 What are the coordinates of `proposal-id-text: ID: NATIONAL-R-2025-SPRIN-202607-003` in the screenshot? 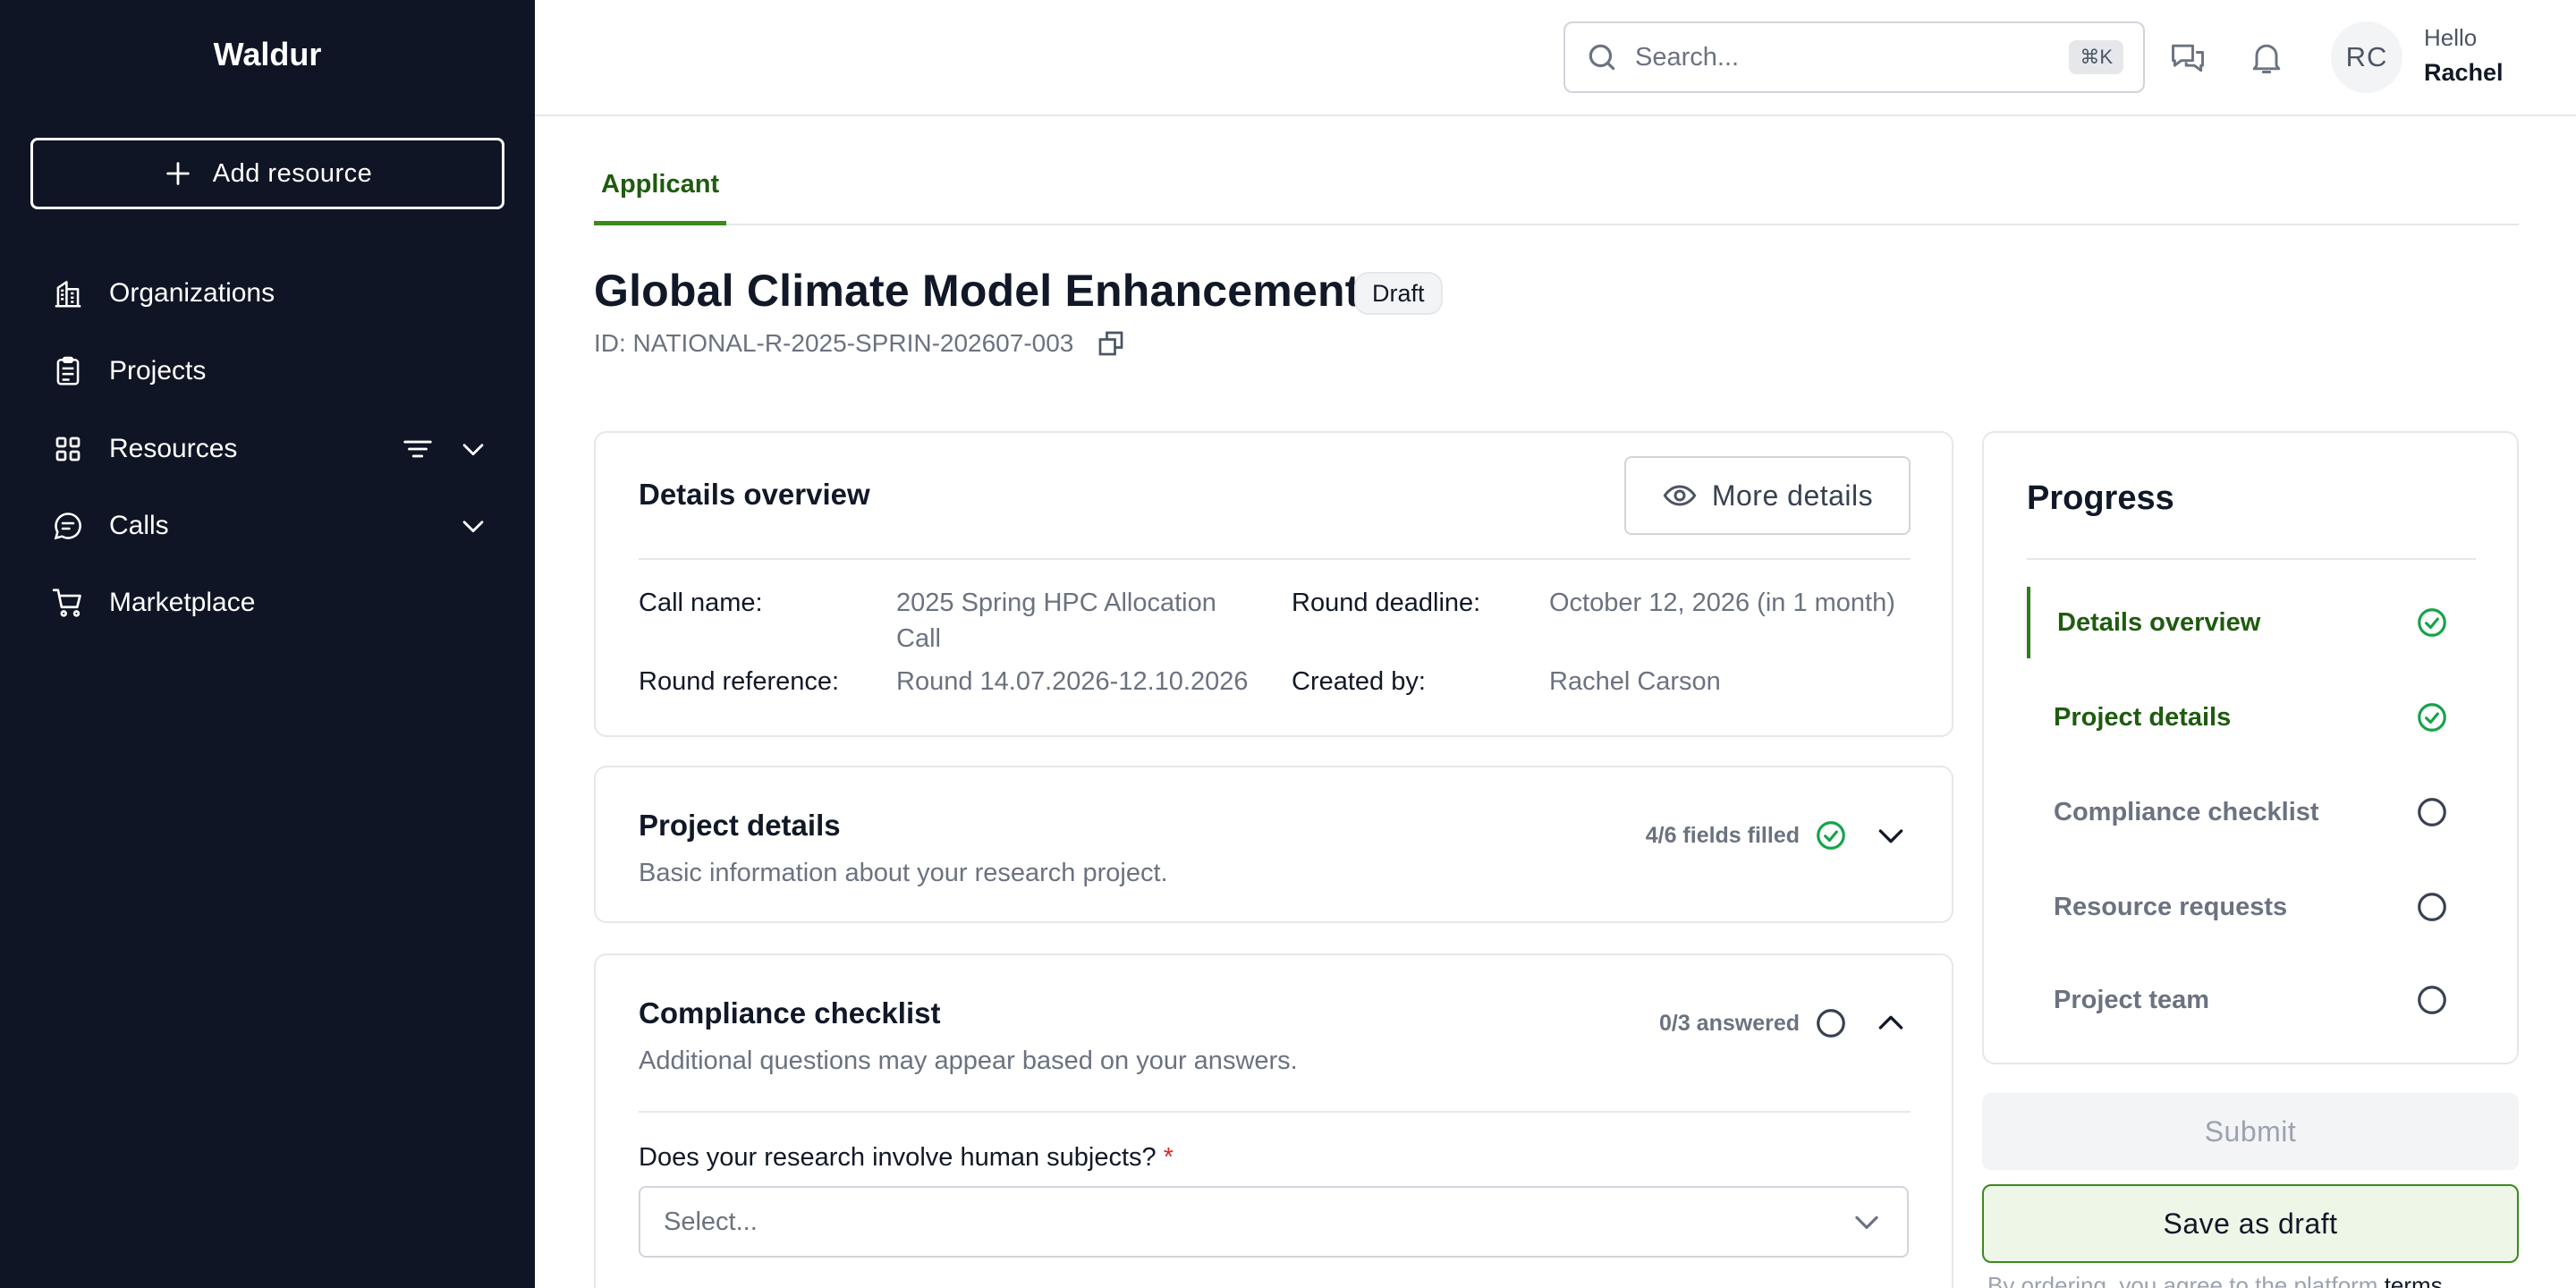 It's located at (834, 343).